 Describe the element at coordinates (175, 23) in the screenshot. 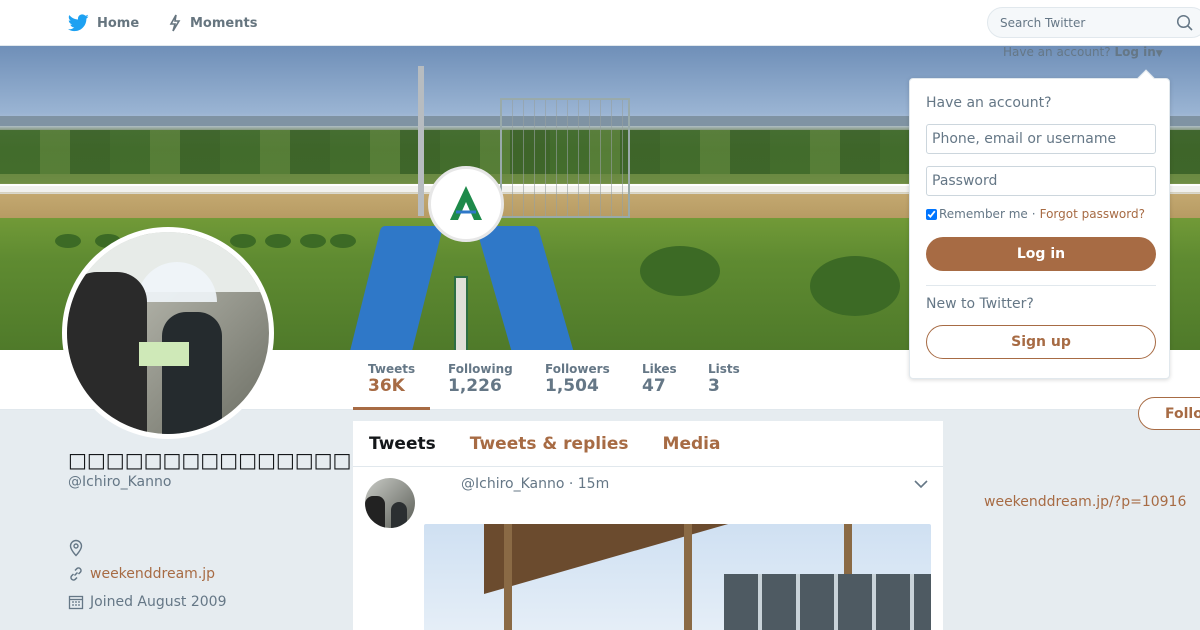

I see `lightning-icon` at that location.